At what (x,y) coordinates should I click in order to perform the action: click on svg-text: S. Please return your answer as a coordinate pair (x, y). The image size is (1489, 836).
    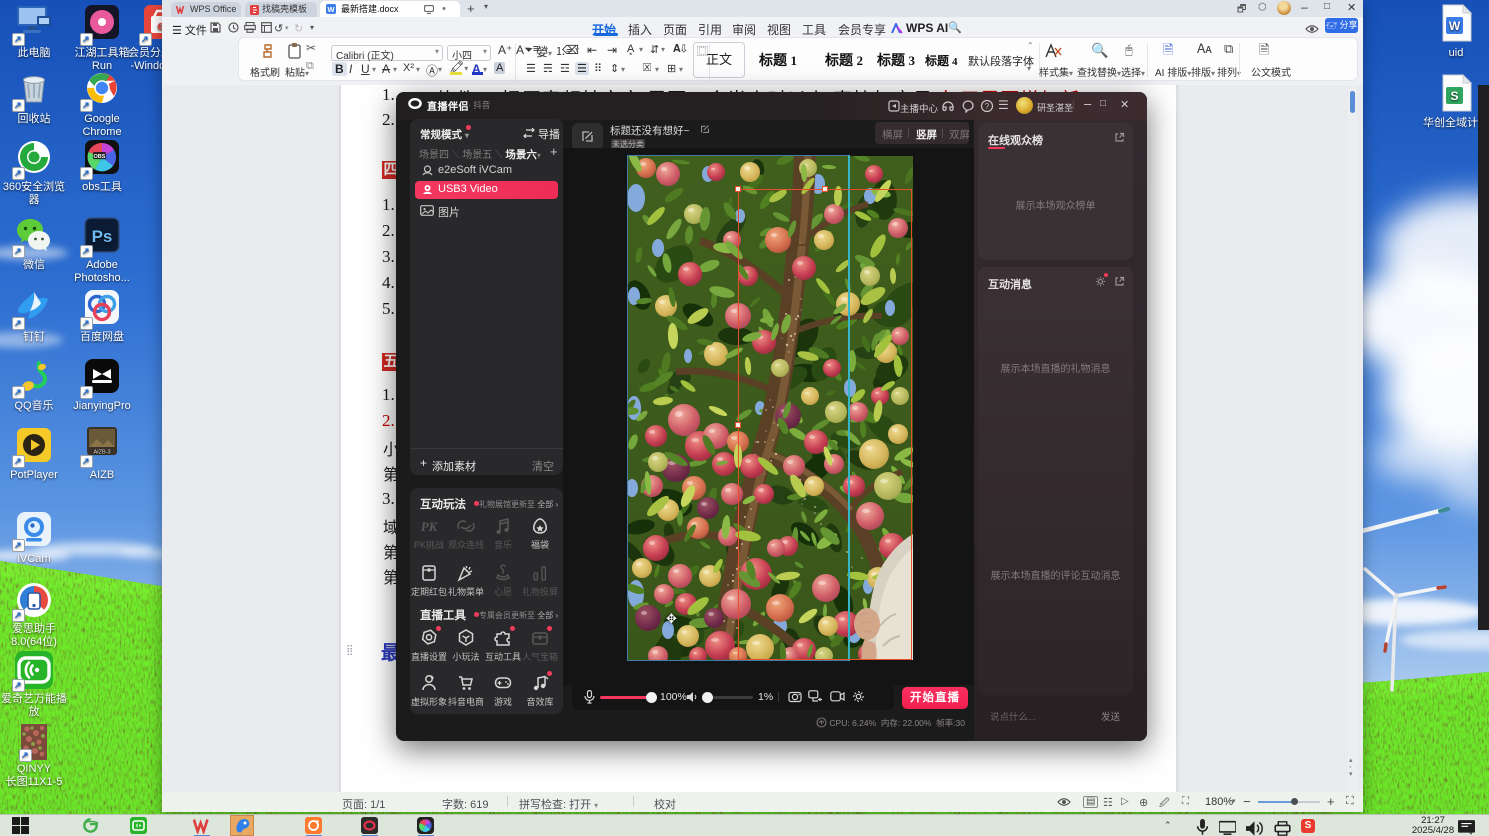
    Looking at the image, I should click on (1454, 96).